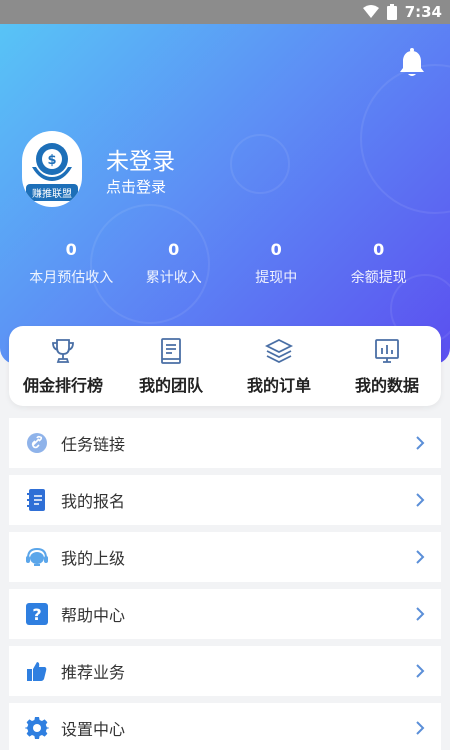 This screenshot has width=450, height=750. Describe the element at coordinates (387, 351) in the screenshot. I see `chart-icon` at that location.